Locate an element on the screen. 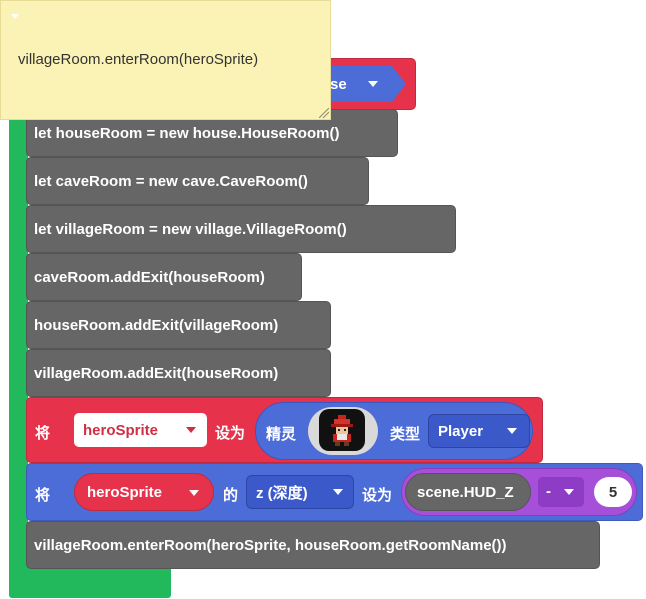  set-z-block: 将 heroSprite 的 z (深度) 设为 scene.HUD_Z - 5 is located at coordinates (334, 492).